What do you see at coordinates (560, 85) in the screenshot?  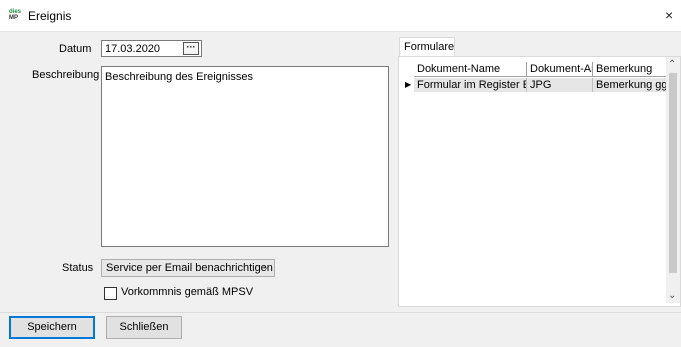 I see `table-cell: JPG` at bounding box center [560, 85].